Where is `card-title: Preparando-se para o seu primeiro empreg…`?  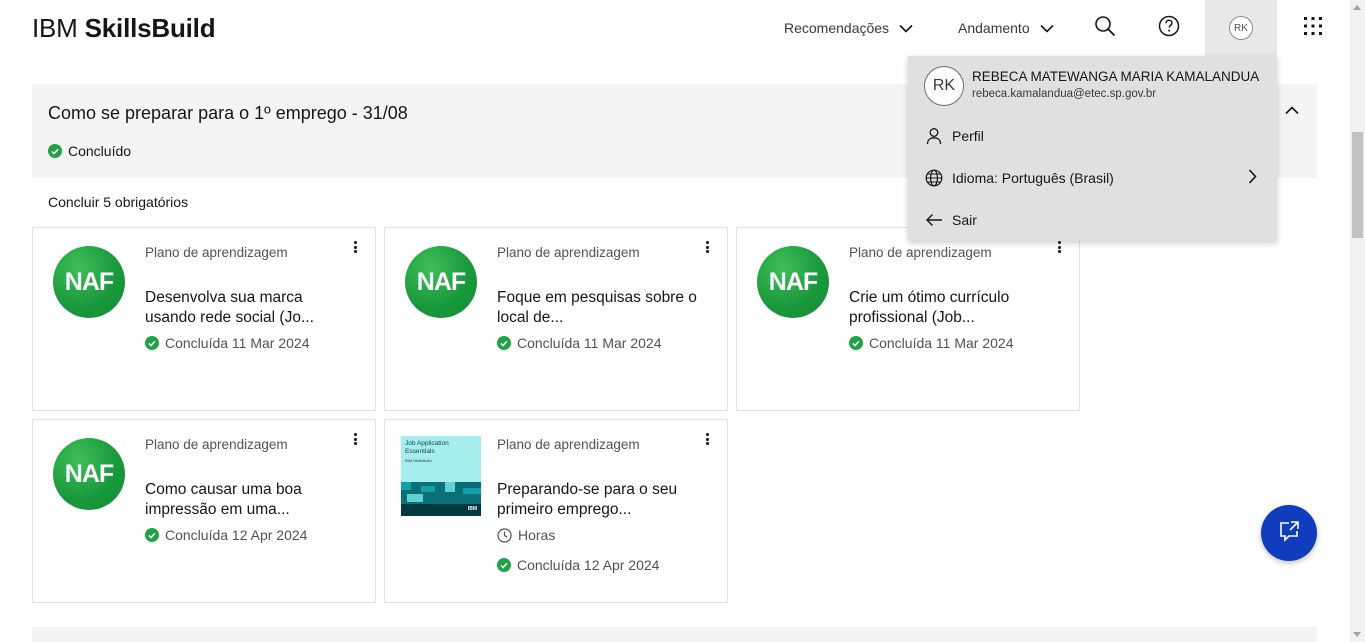
card-title: Preparando-se para o seu primeiro empreg… is located at coordinates (587, 499).